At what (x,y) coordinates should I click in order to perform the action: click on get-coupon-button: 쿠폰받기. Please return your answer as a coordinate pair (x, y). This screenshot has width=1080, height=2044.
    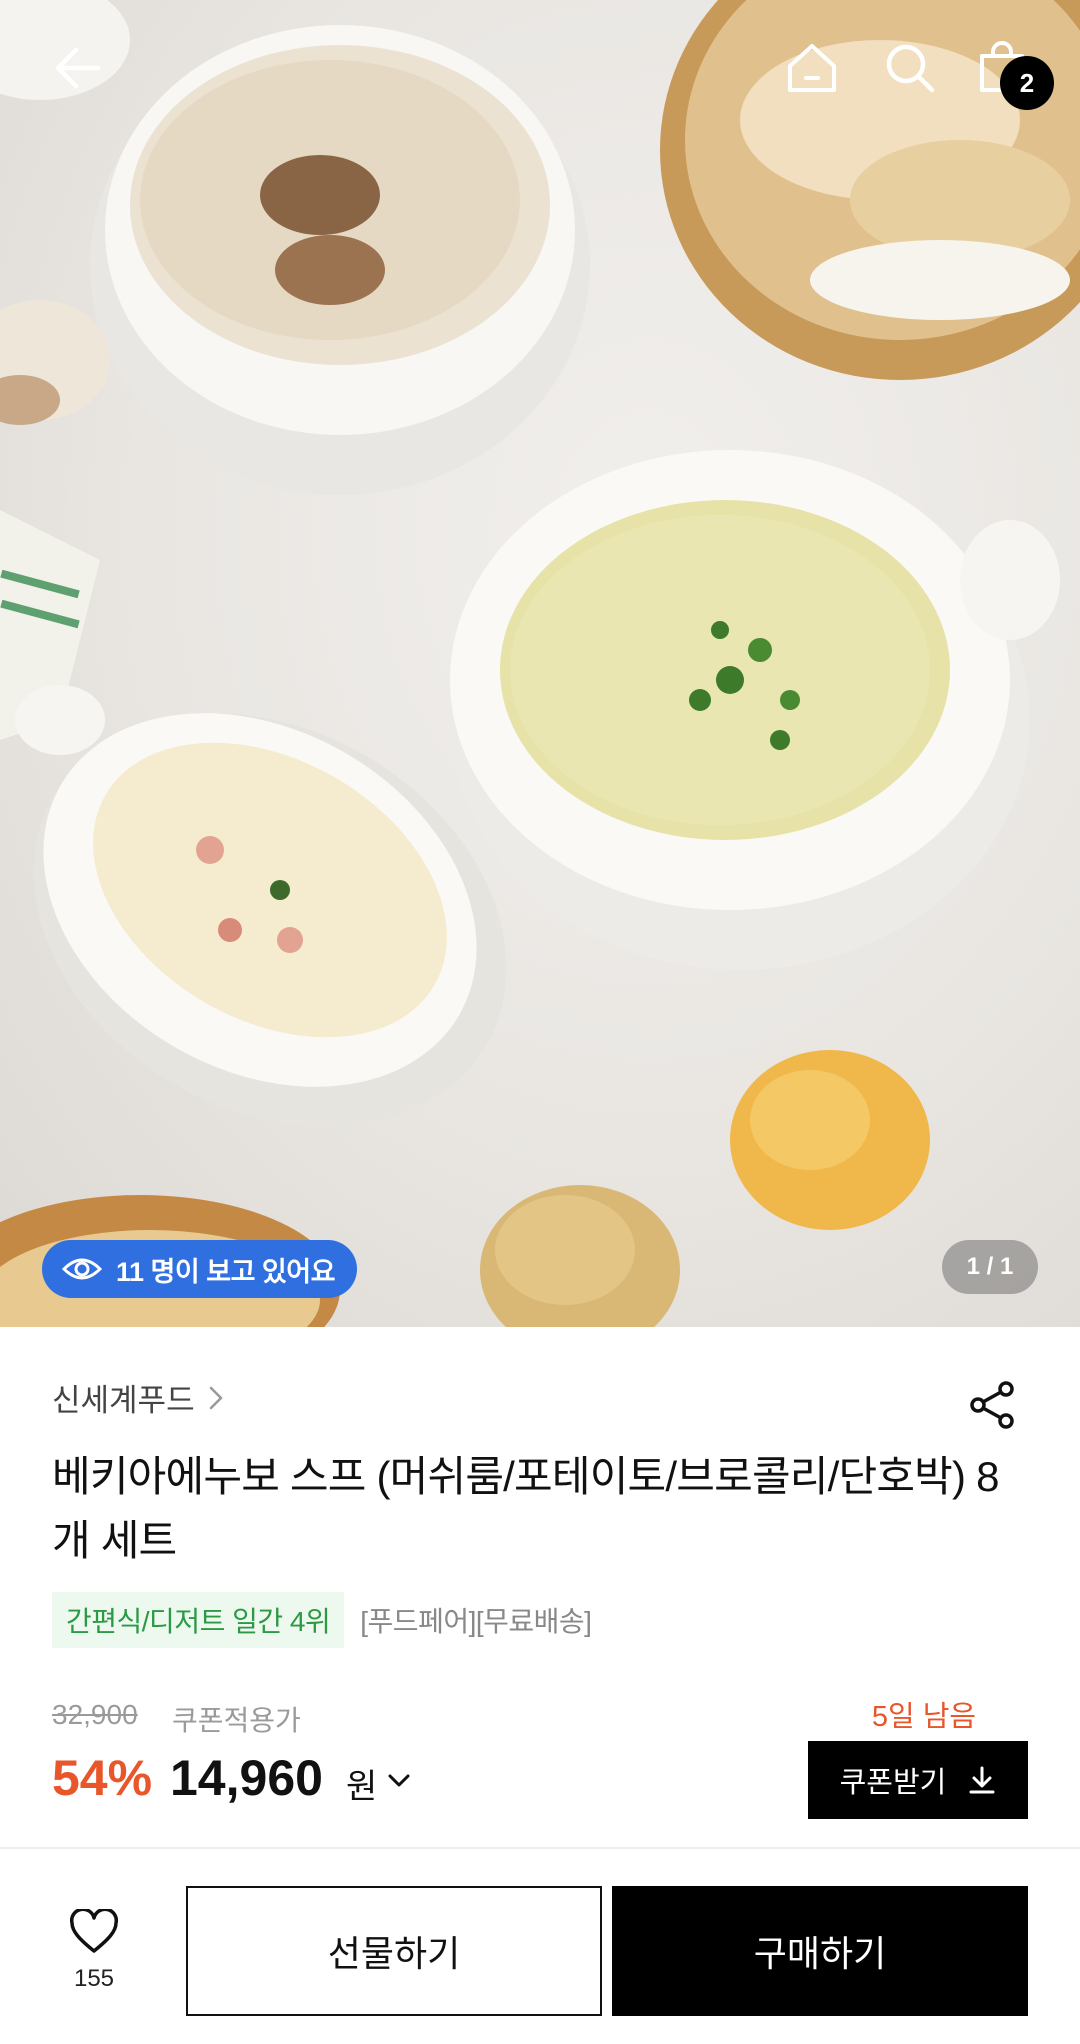
    Looking at the image, I should click on (918, 1780).